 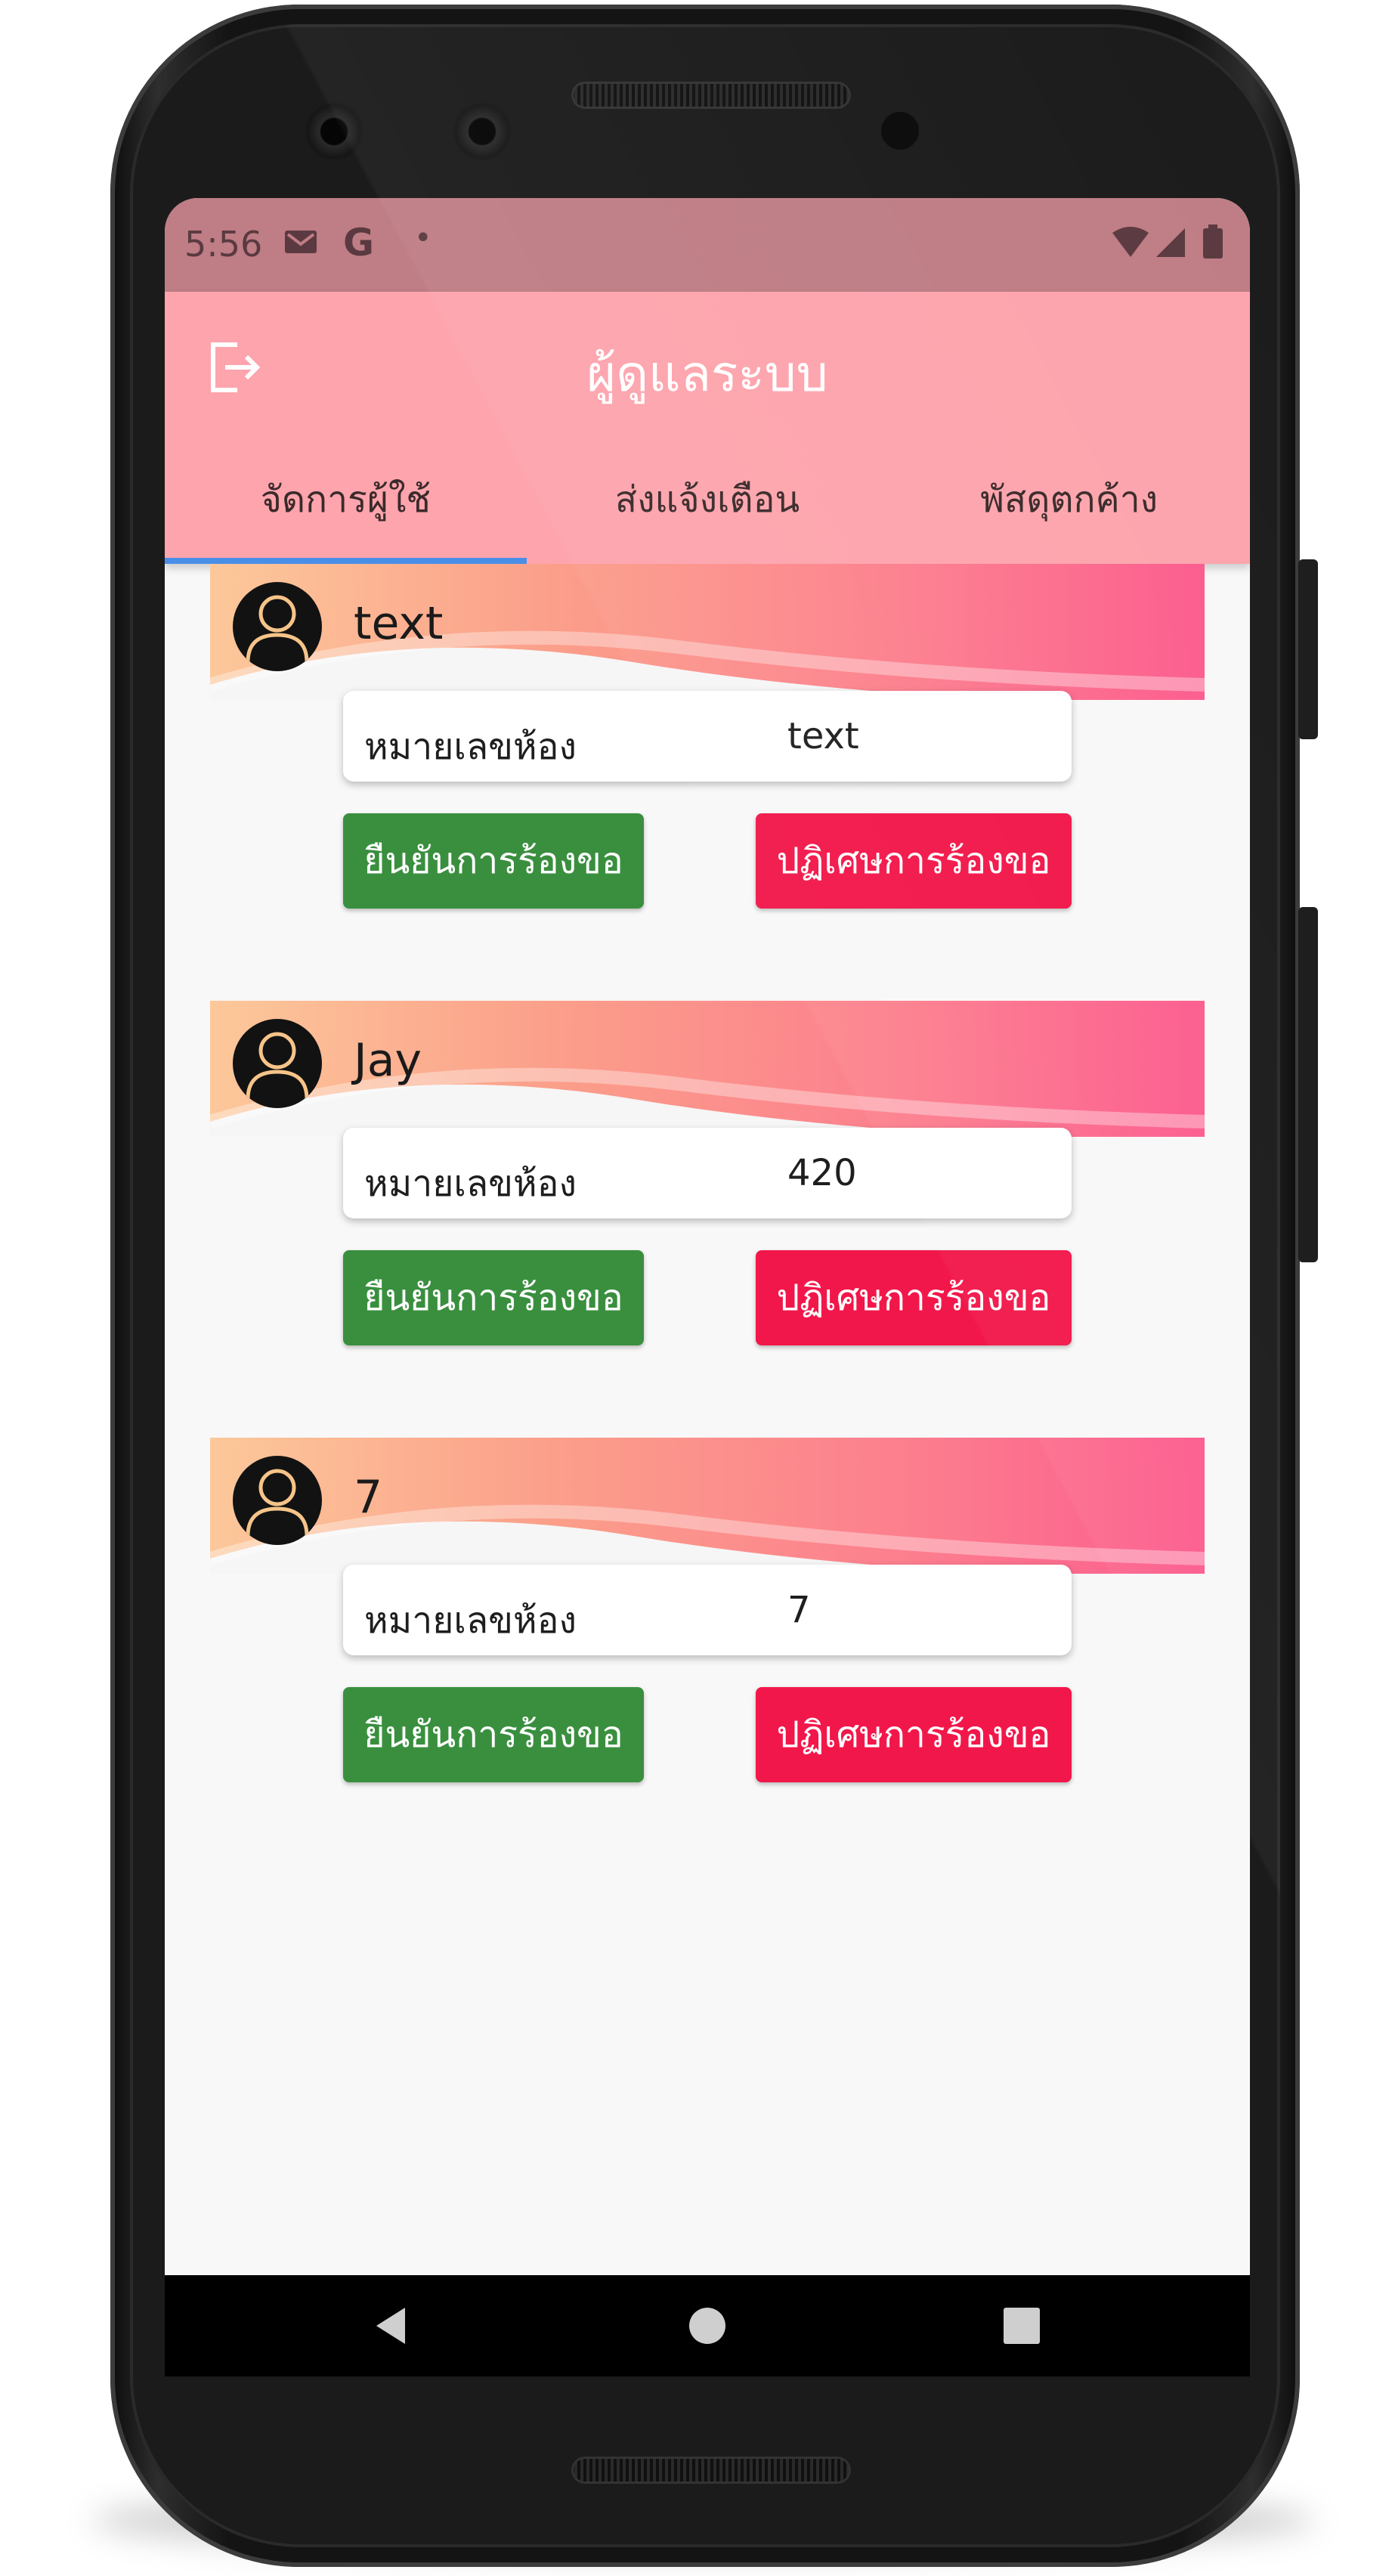 I want to click on volume-button, so click(x=1308, y=1084).